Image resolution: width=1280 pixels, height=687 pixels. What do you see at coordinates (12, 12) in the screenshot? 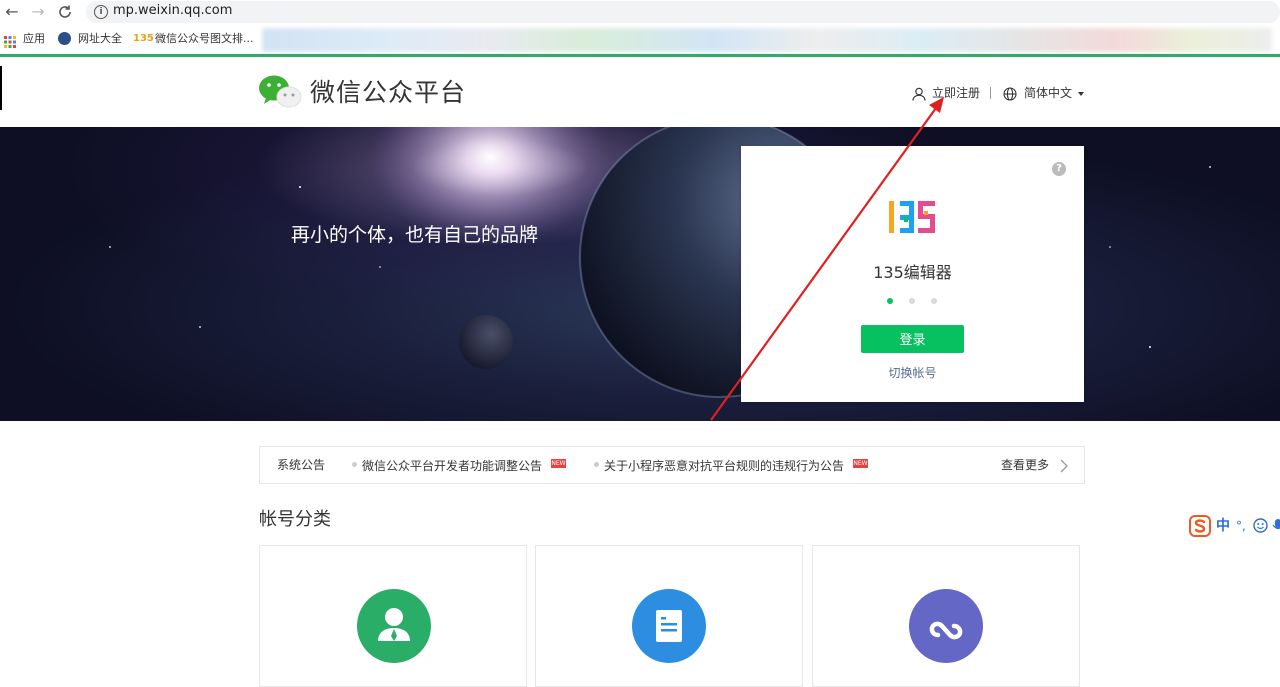
I see `back-icon: ←` at bounding box center [12, 12].